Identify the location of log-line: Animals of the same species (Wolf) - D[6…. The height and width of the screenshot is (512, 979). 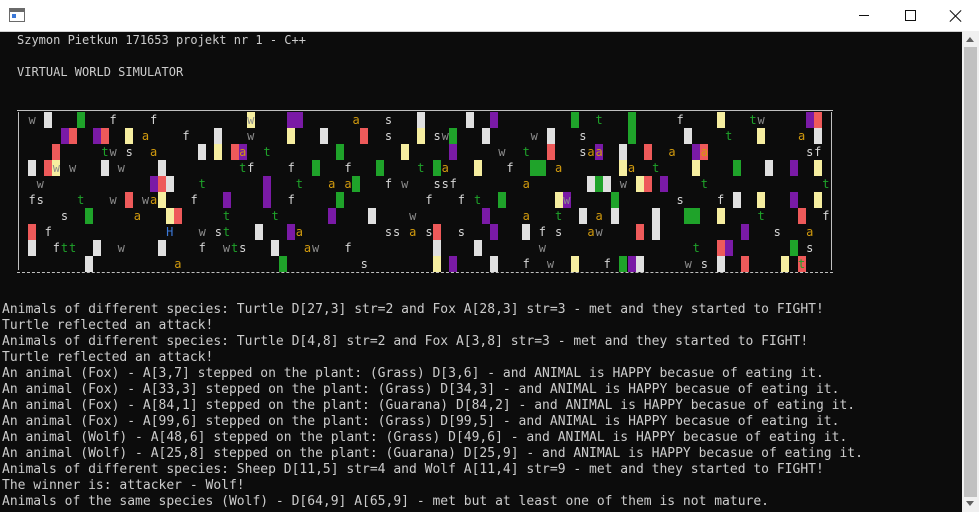
(386, 501).